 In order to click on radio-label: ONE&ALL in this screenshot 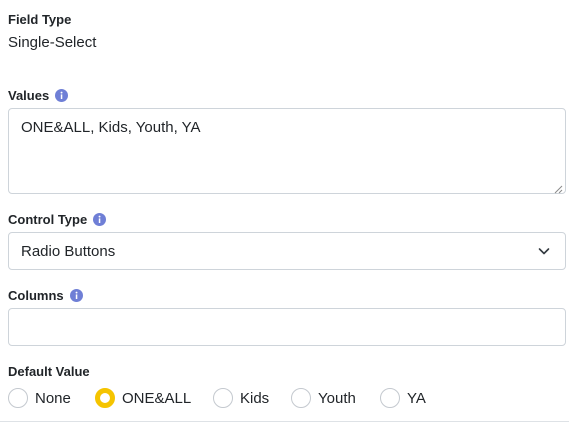, I will do `click(157, 398)`.